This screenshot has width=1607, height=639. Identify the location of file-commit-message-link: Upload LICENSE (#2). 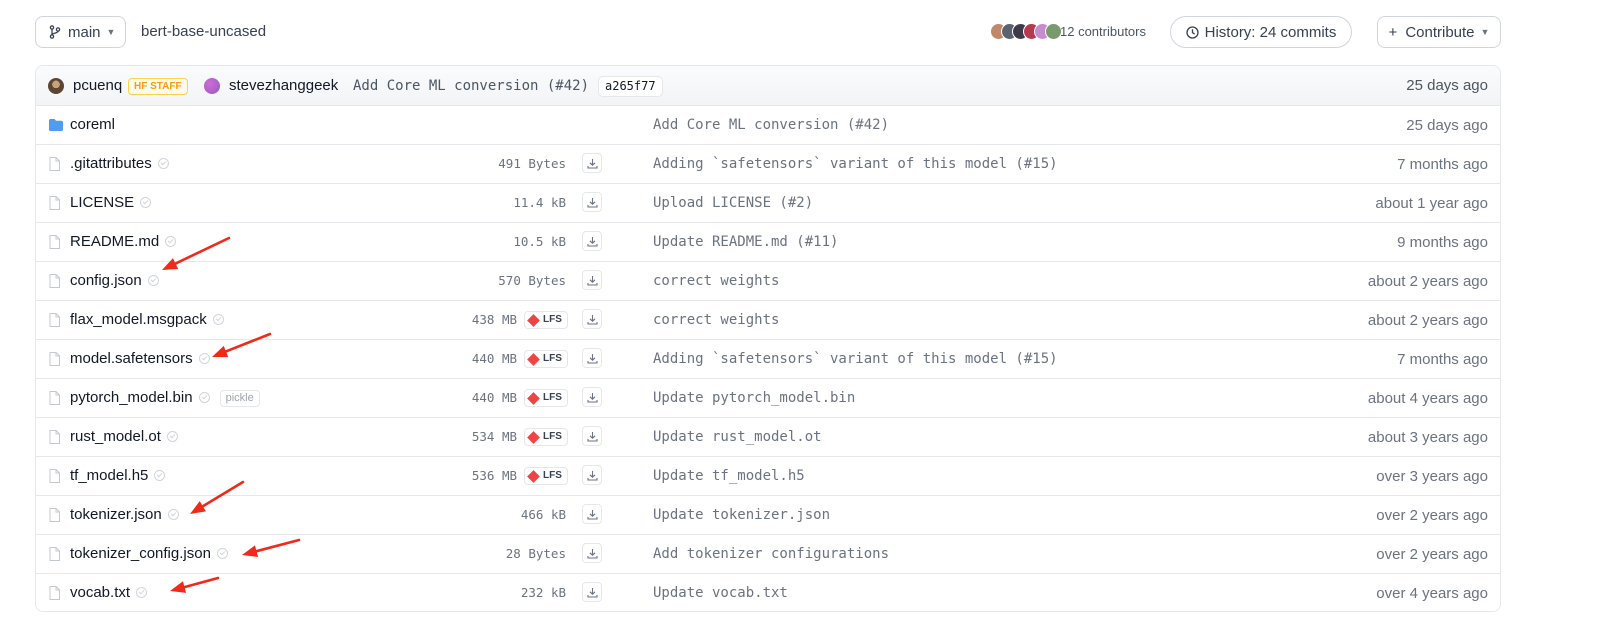
(733, 203).